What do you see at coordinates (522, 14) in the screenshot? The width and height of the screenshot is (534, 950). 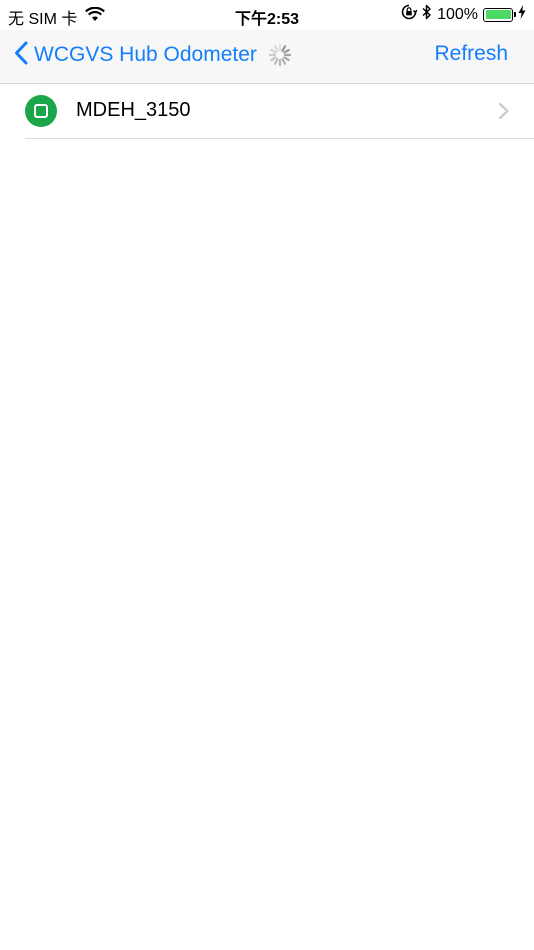 I see `charging-bolt-icon` at bounding box center [522, 14].